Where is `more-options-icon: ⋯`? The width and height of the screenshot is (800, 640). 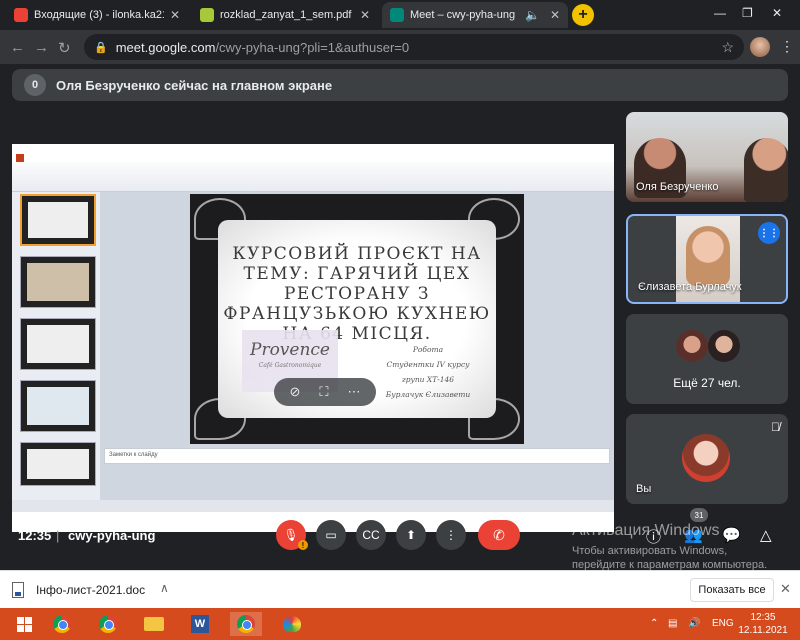 more-options-icon: ⋯ is located at coordinates (353, 392).